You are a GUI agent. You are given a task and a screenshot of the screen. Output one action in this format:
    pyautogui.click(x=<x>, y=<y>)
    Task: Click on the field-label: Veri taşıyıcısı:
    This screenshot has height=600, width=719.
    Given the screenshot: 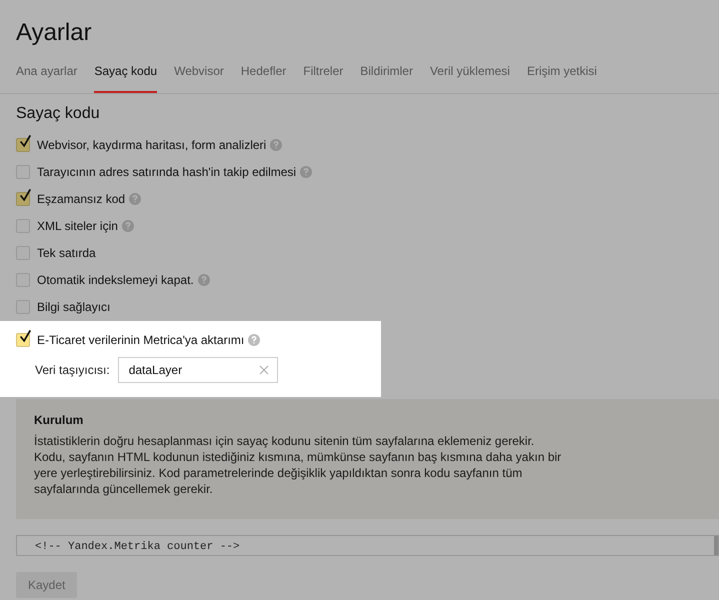 What is the action you would take?
    pyautogui.click(x=72, y=370)
    